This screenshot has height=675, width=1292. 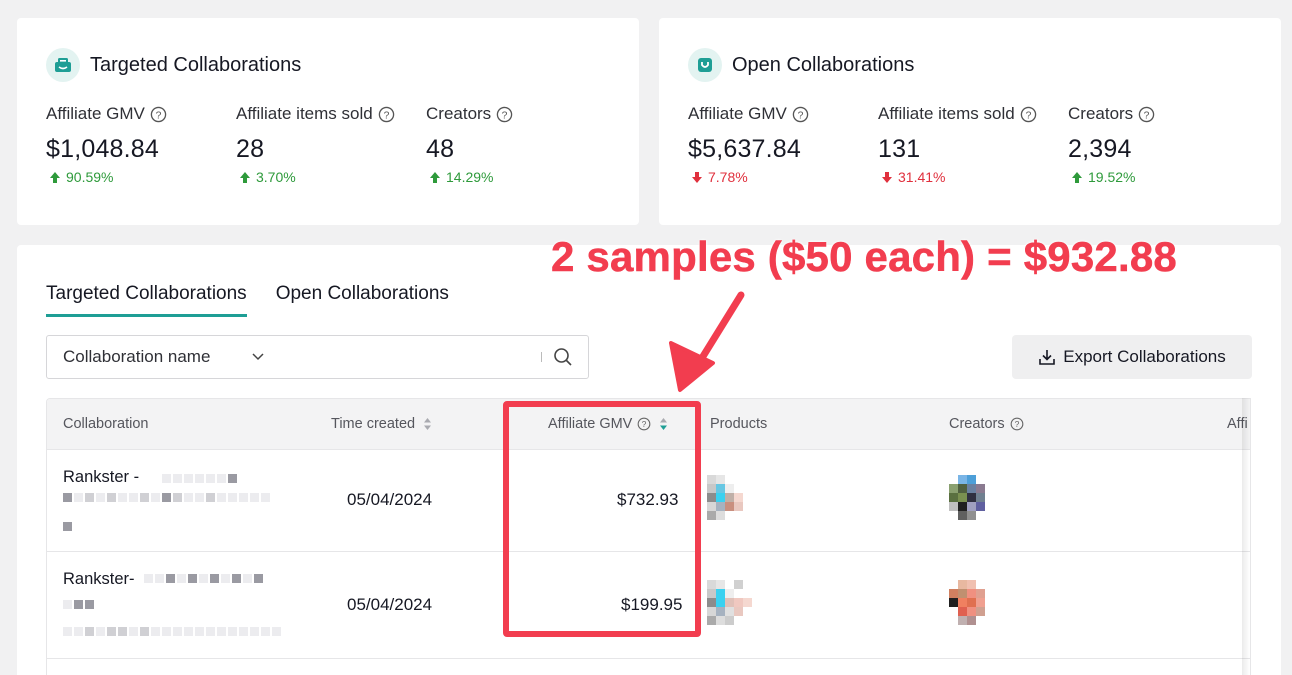 I want to click on metric-delta: 19.52%, so click(x=1112, y=177).